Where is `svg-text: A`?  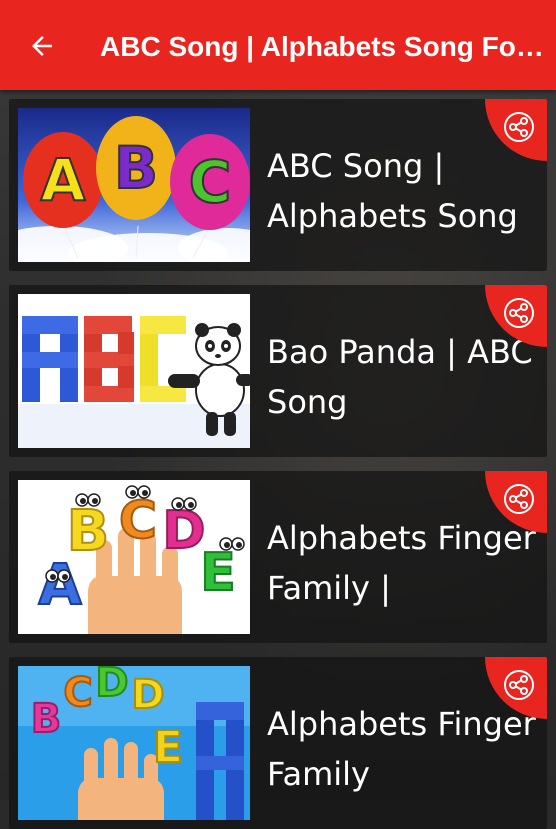 svg-text: A is located at coordinates (63, 180).